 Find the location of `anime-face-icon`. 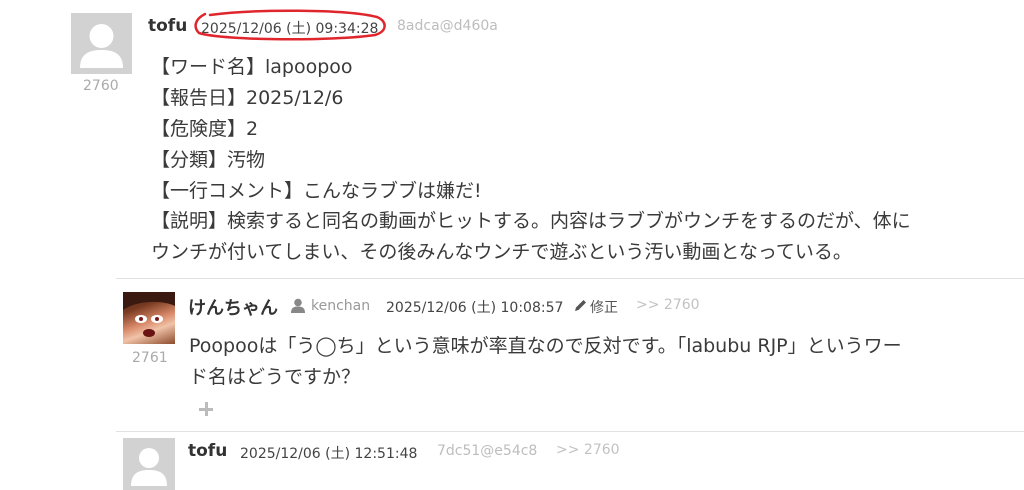

anime-face-icon is located at coordinates (149, 314).